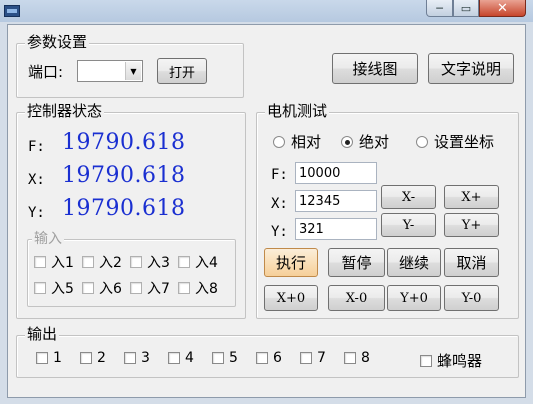 The image size is (533, 404). I want to click on buzzer-checkbox: 蜂鸣器, so click(451, 360).